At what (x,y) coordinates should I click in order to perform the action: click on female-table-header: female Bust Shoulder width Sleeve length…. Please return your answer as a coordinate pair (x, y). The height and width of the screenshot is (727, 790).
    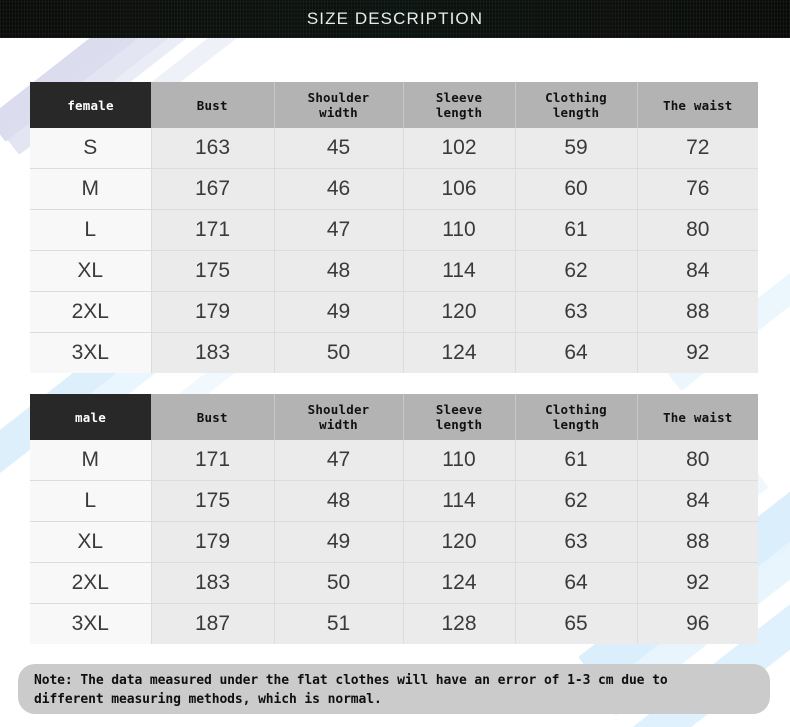
    Looking at the image, I should click on (394, 105).